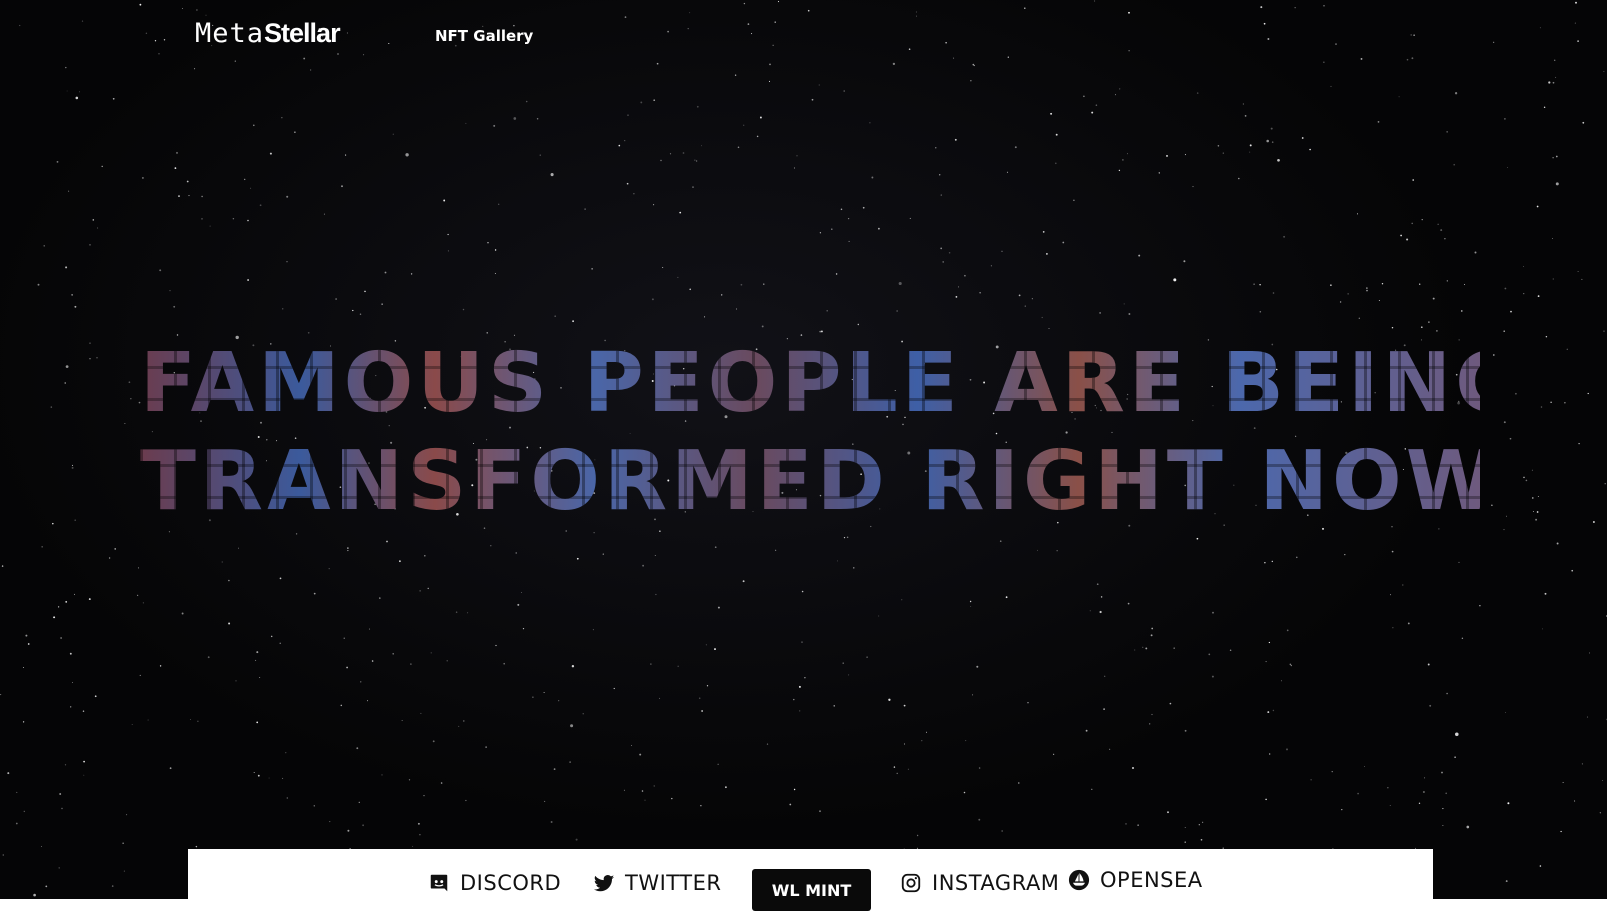 The image size is (1607, 915). What do you see at coordinates (811, 890) in the screenshot?
I see `wl-mint-button: WL MINT` at bounding box center [811, 890].